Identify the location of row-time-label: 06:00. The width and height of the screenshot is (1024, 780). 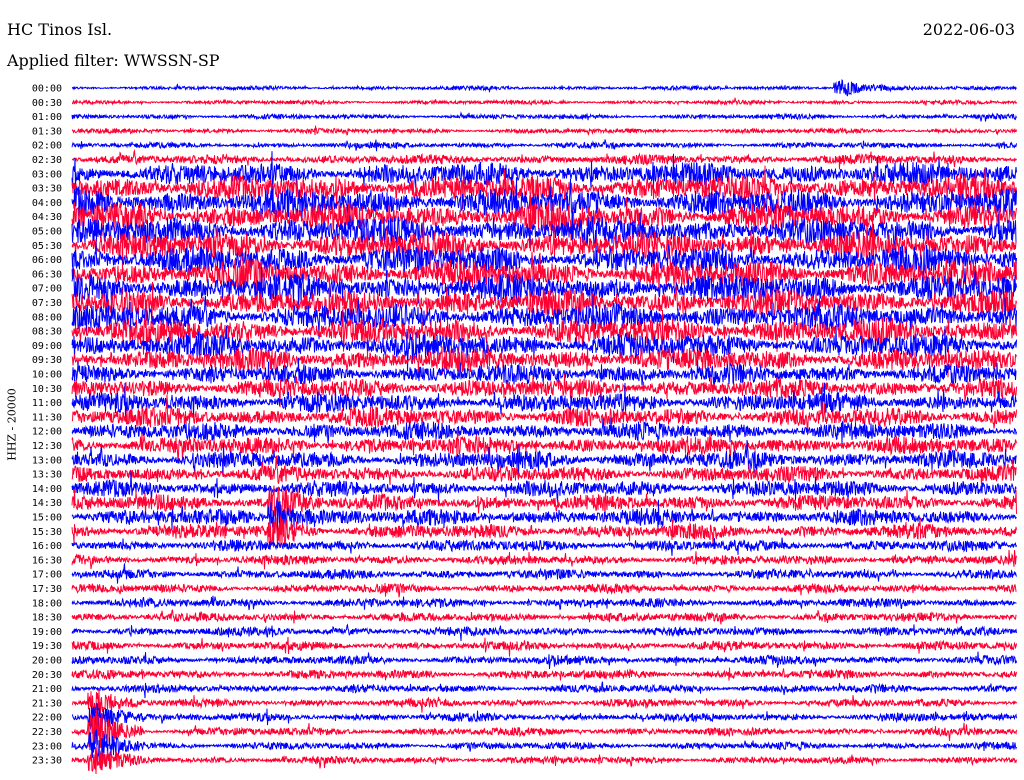
(47, 260).